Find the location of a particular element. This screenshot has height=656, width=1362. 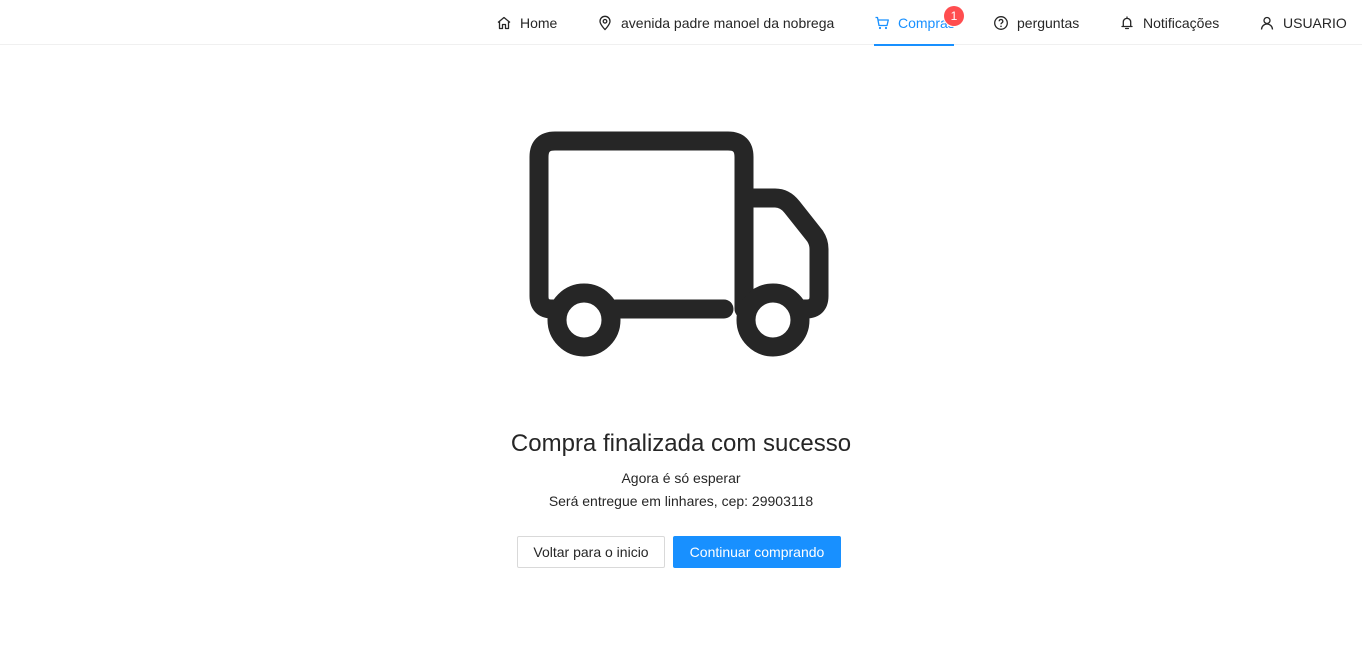

shopping-cart-icon is located at coordinates (882, 23).